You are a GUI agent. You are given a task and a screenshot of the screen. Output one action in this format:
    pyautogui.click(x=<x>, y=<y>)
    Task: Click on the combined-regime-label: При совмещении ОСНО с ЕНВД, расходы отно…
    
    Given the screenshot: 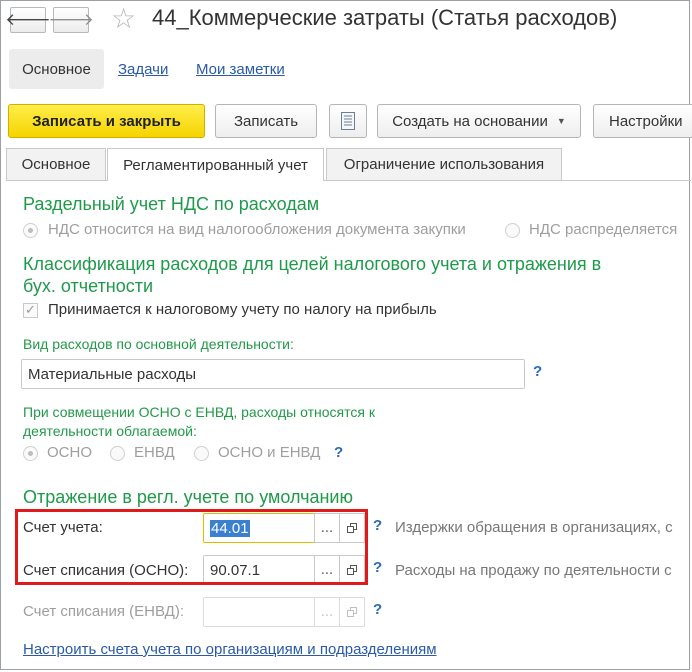 What is the action you would take?
    pyautogui.click(x=199, y=421)
    